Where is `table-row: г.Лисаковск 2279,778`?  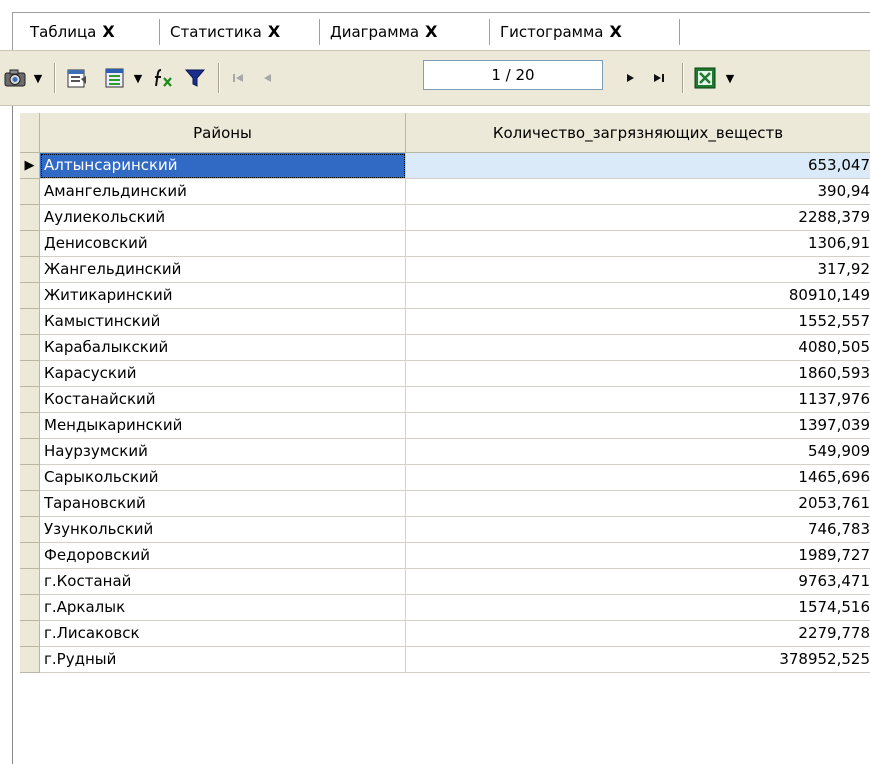 table-row: г.Лисаковск 2279,778 is located at coordinates (435, 634).